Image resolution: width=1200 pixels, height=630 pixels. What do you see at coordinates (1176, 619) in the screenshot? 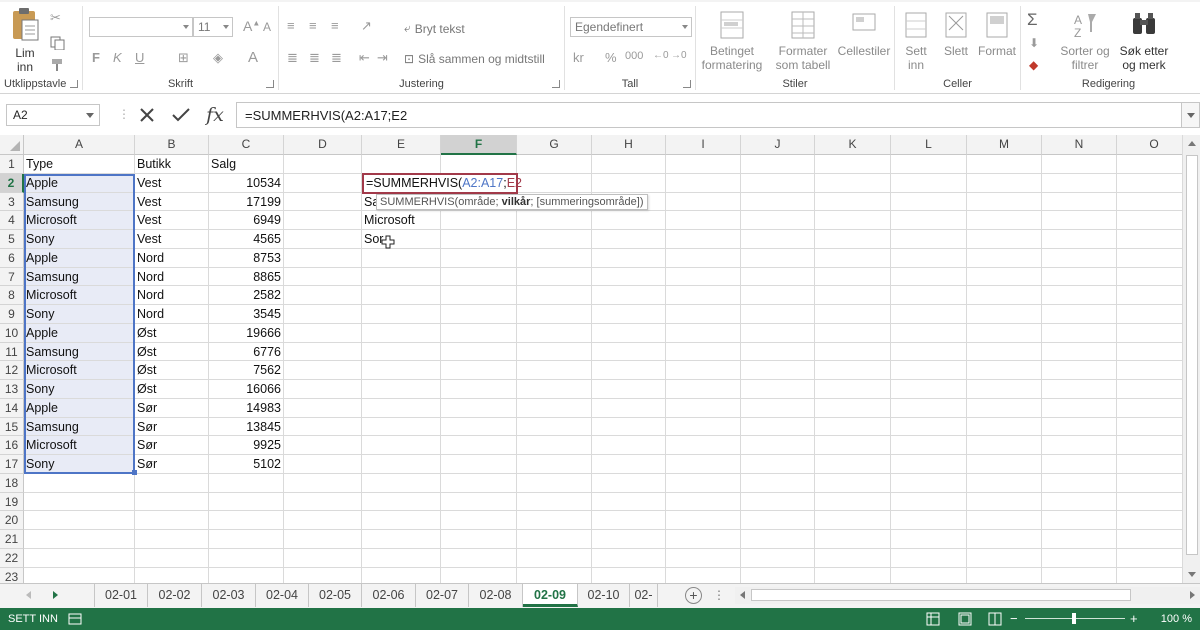
I see `zoom-level: 100 %` at bounding box center [1176, 619].